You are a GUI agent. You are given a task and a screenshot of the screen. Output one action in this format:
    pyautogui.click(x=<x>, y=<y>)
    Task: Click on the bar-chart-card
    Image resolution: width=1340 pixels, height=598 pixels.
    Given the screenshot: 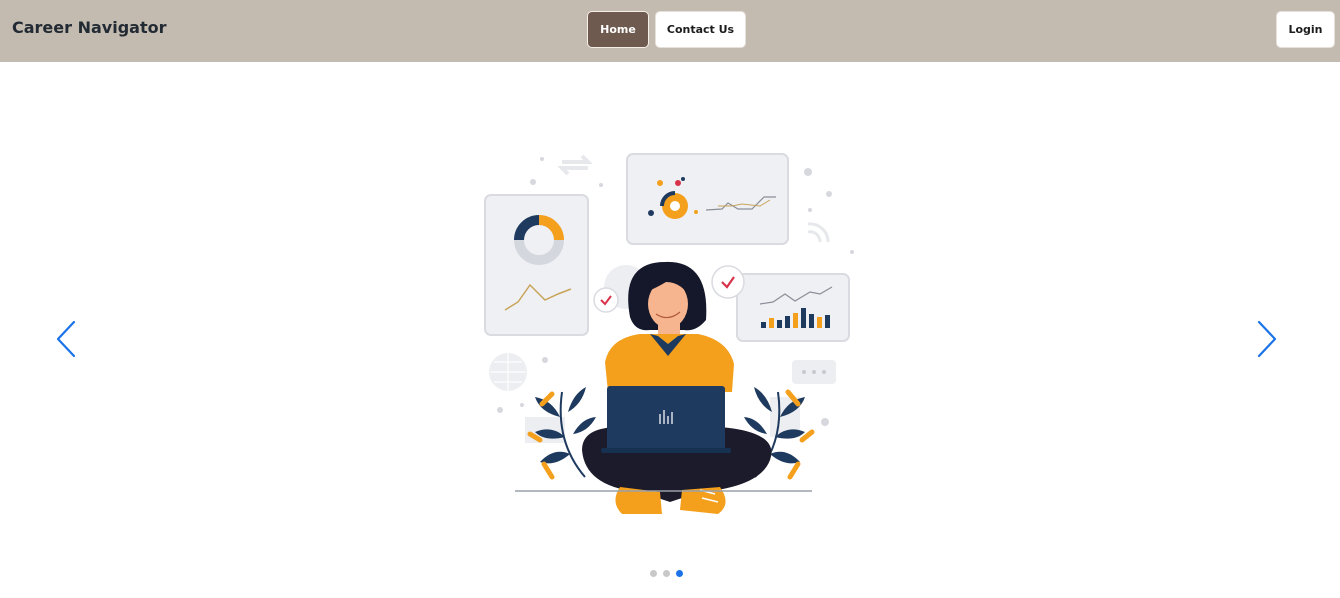 What is the action you would take?
    pyautogui.click(x=793, y=307)
    